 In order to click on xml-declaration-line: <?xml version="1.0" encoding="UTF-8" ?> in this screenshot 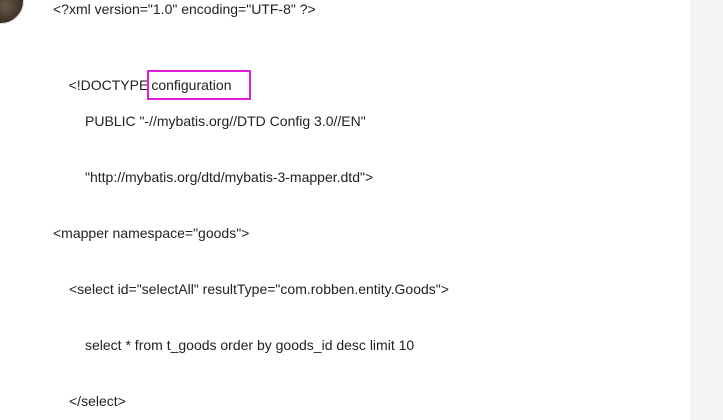, I will do `click(184, 9)`.